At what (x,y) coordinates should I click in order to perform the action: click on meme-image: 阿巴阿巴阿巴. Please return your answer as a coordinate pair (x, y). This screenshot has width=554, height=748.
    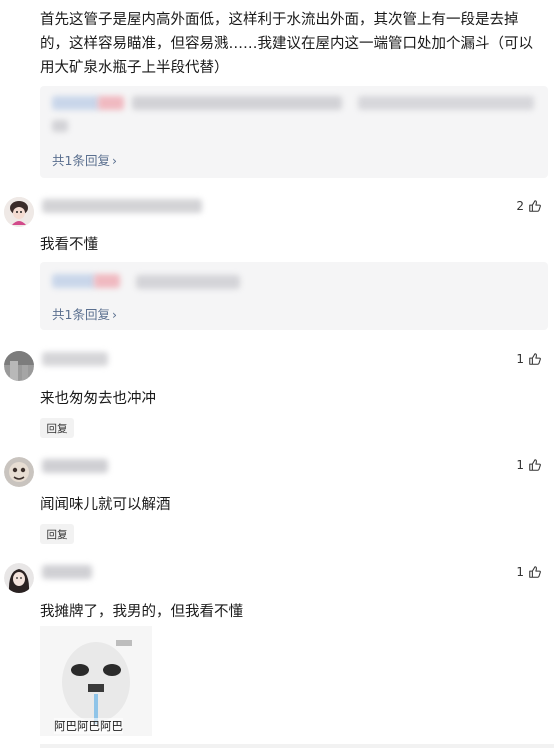
    Looking at the image, I should click on (96, 681).